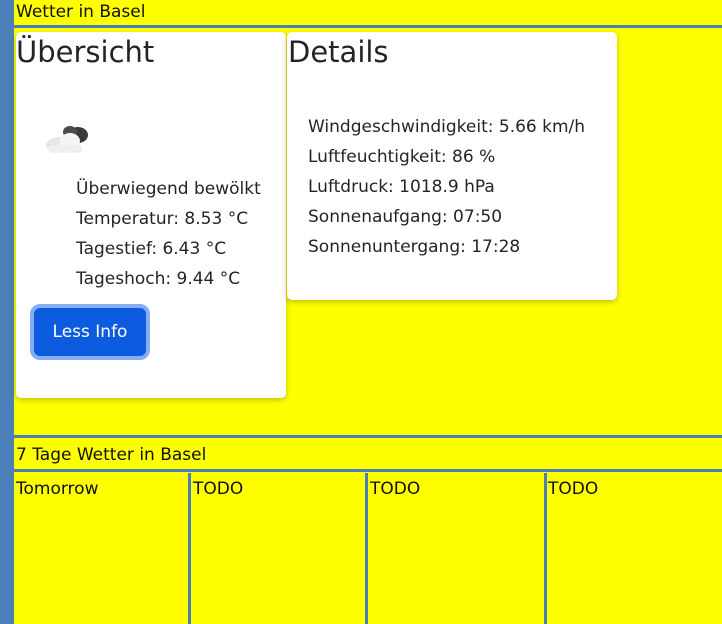 The height and width of the screenshot is (624, 722). Describe the element at coordinates (414, 247) in the screenshot. I see `sunset-text: Sonnenuntergang: 17:28` at that location.